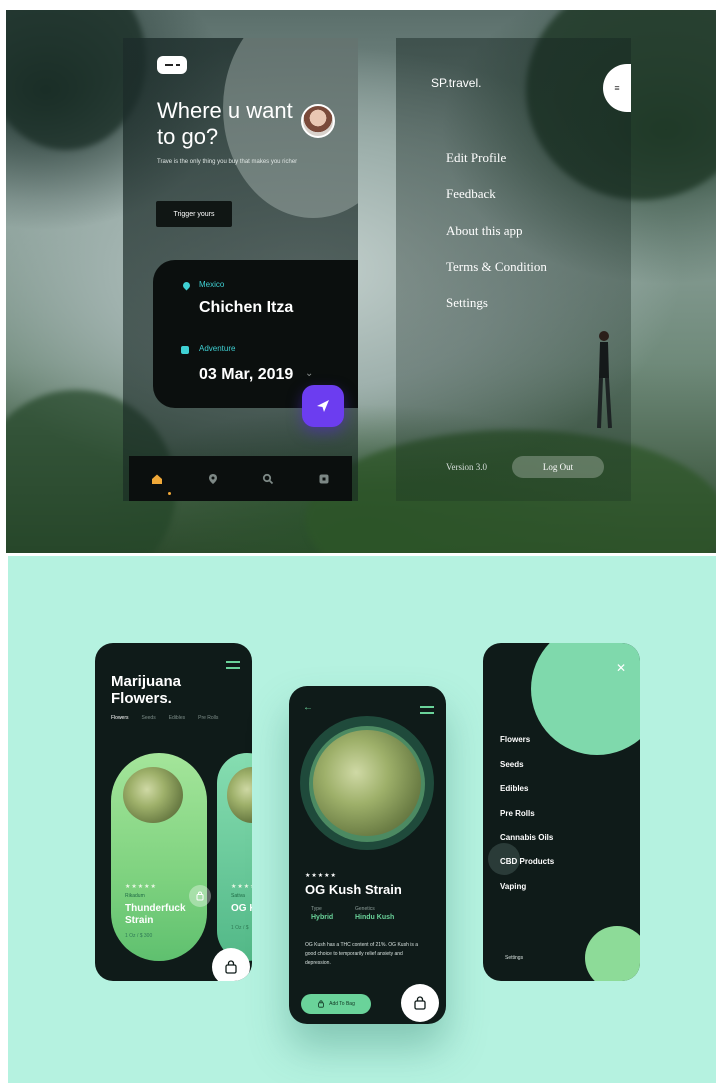 The width and height of the screenshot is (716, 1083). Describe the element at coordinates (512, 764) in the screenshot. I see `menu-item-seeds: Seeds` at that location.